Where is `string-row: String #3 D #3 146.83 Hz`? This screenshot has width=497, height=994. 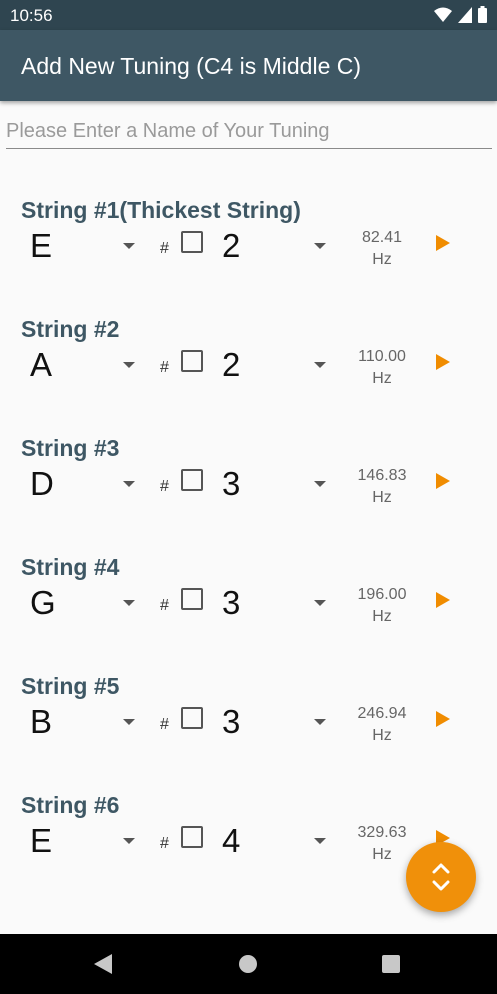 string-row: String #3 D #3 146.83 Hz is located at coordinates (248, 495).